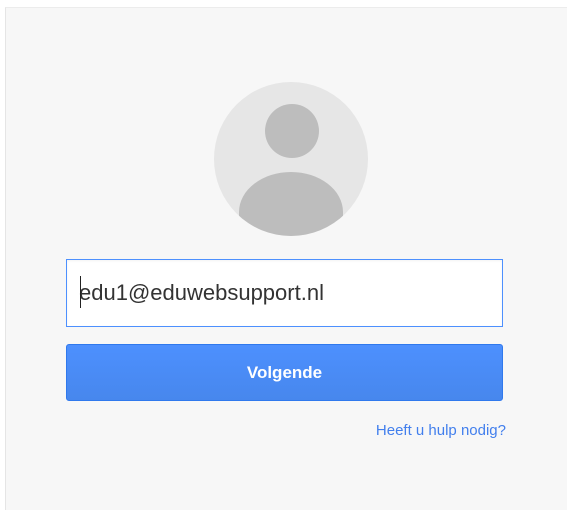  What do you see at coordinates (284, 293) in the screenshot?
I see `email-field` at bounding box center [284, 293].